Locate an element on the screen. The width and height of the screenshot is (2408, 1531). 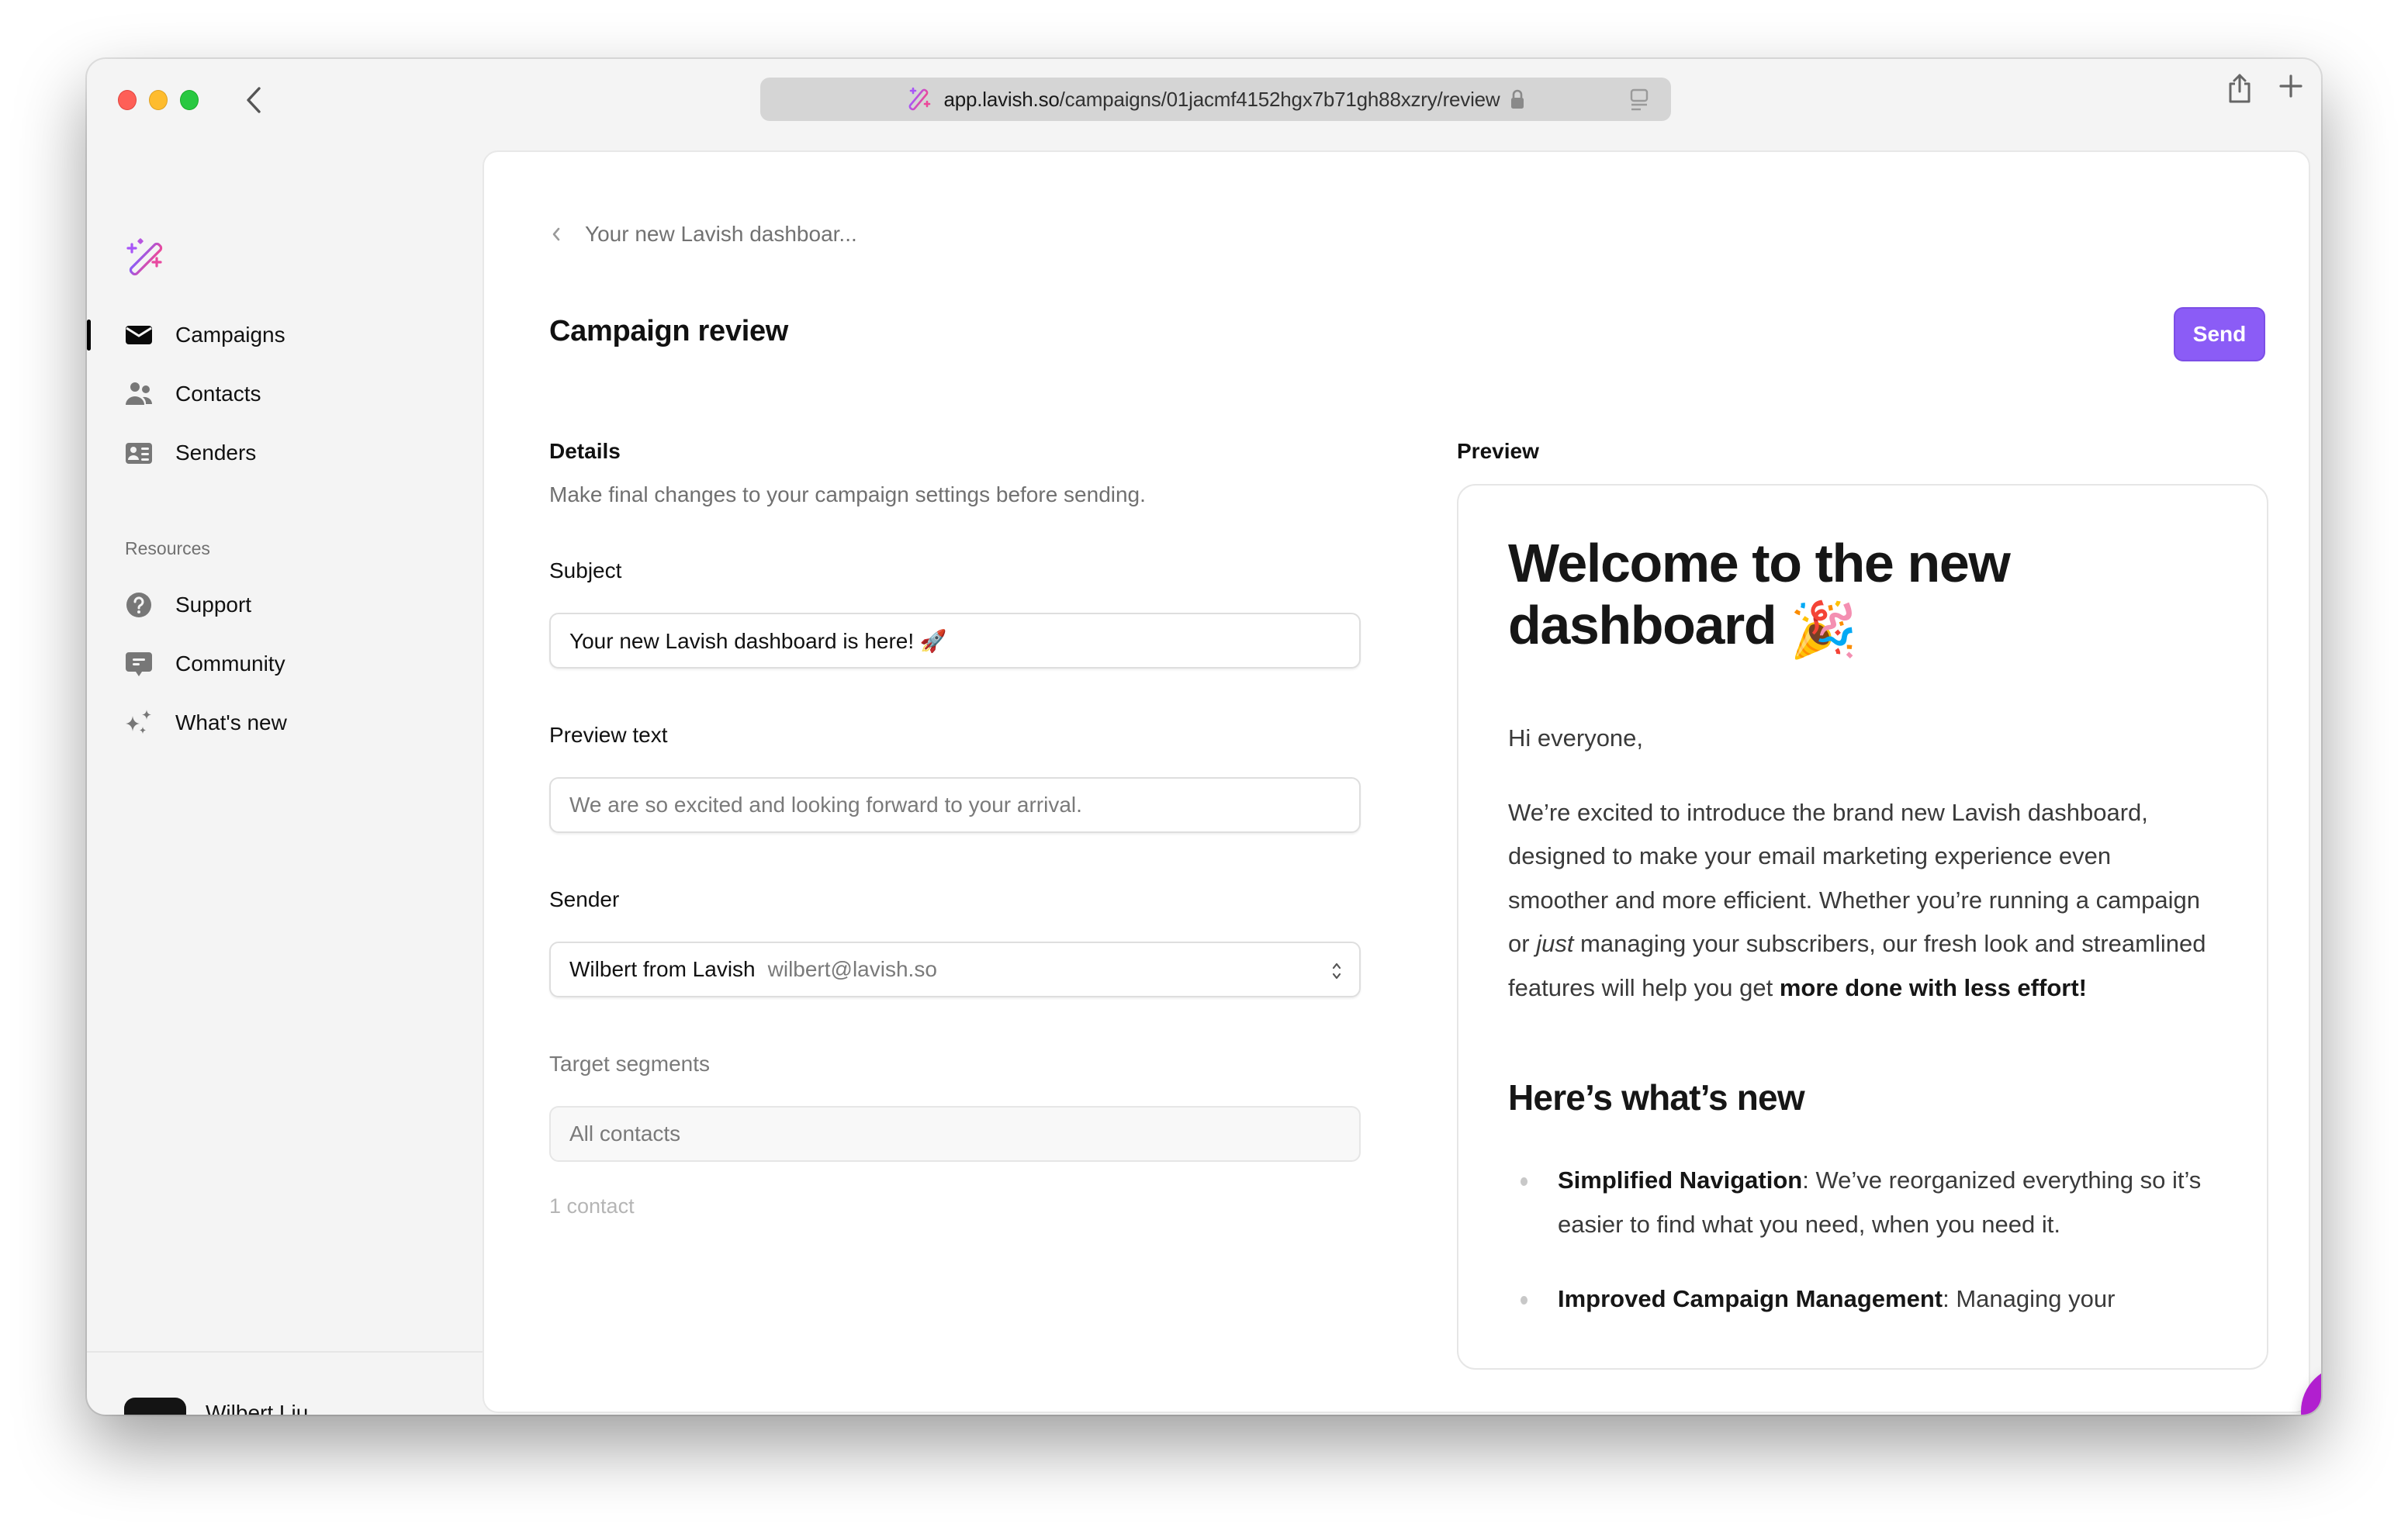
subject-label: Subject is located at coordinates (585, 570).